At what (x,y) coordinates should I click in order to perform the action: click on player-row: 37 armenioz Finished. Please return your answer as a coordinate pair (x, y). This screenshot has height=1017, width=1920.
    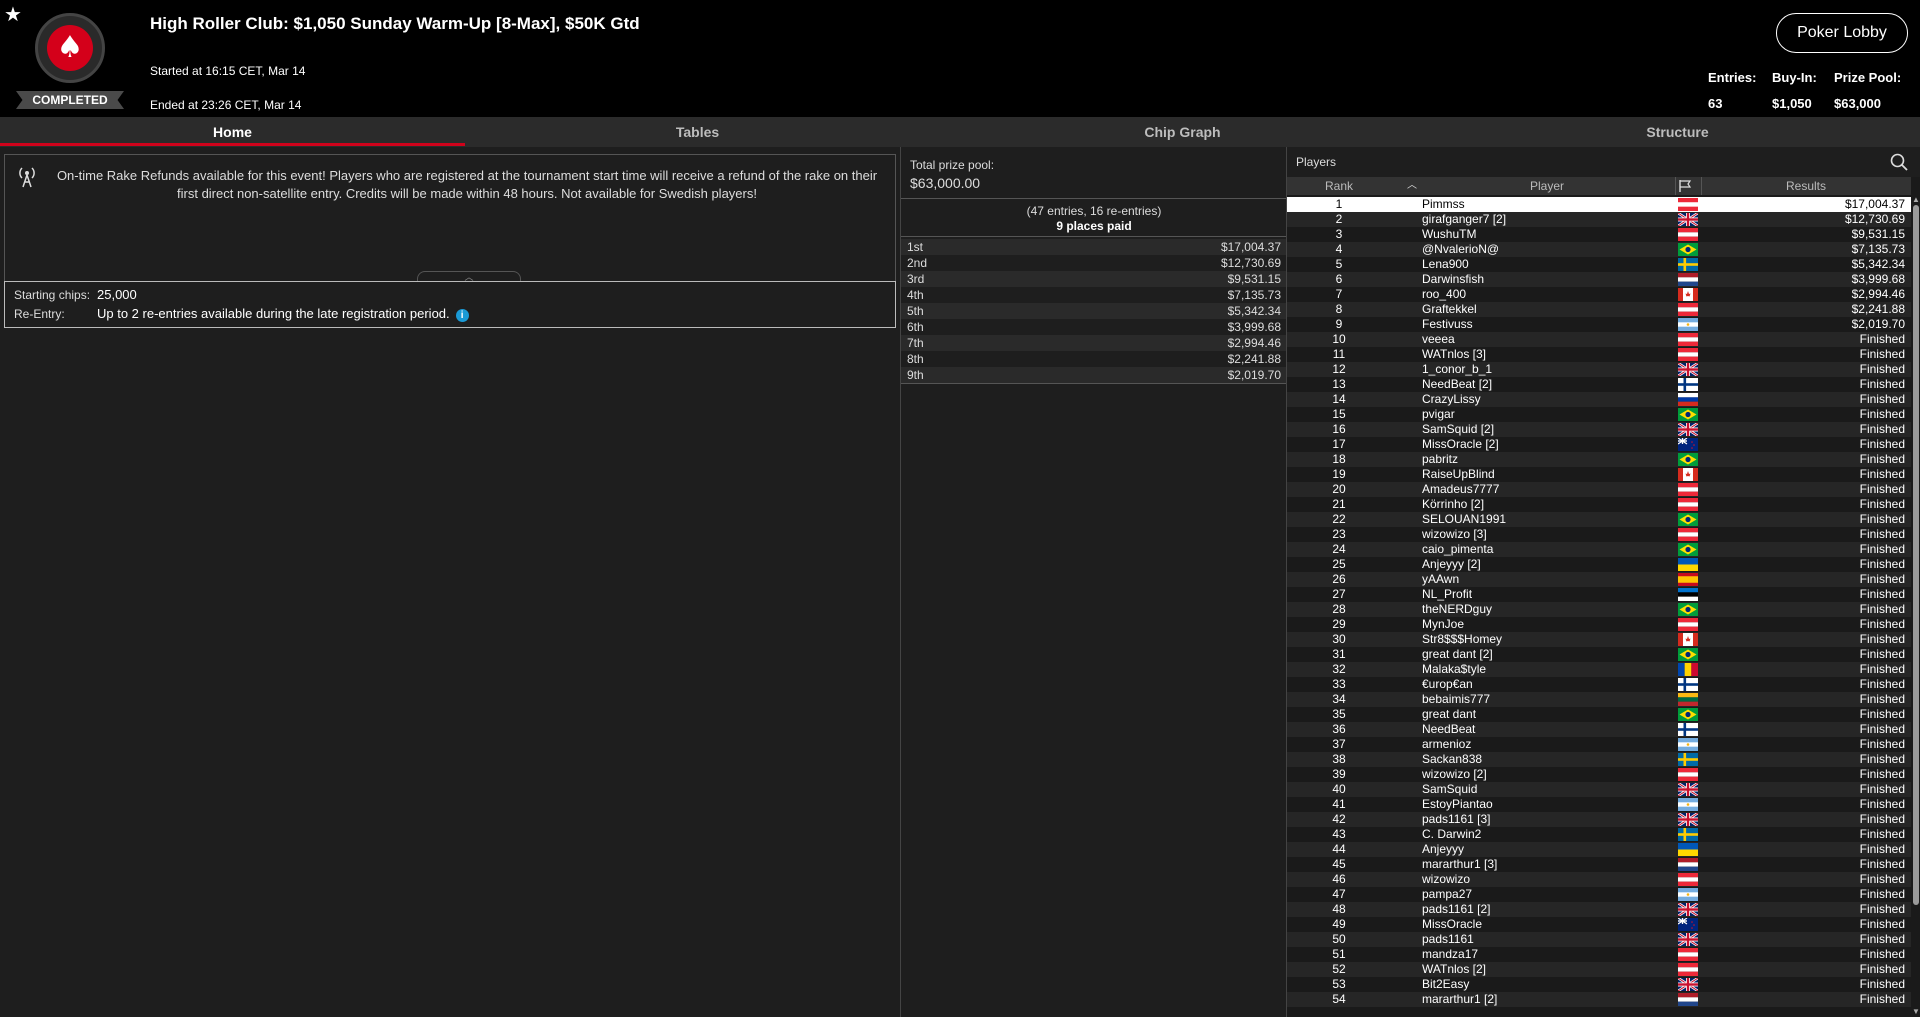
    Looking at the image, I should click on (1599, 744).